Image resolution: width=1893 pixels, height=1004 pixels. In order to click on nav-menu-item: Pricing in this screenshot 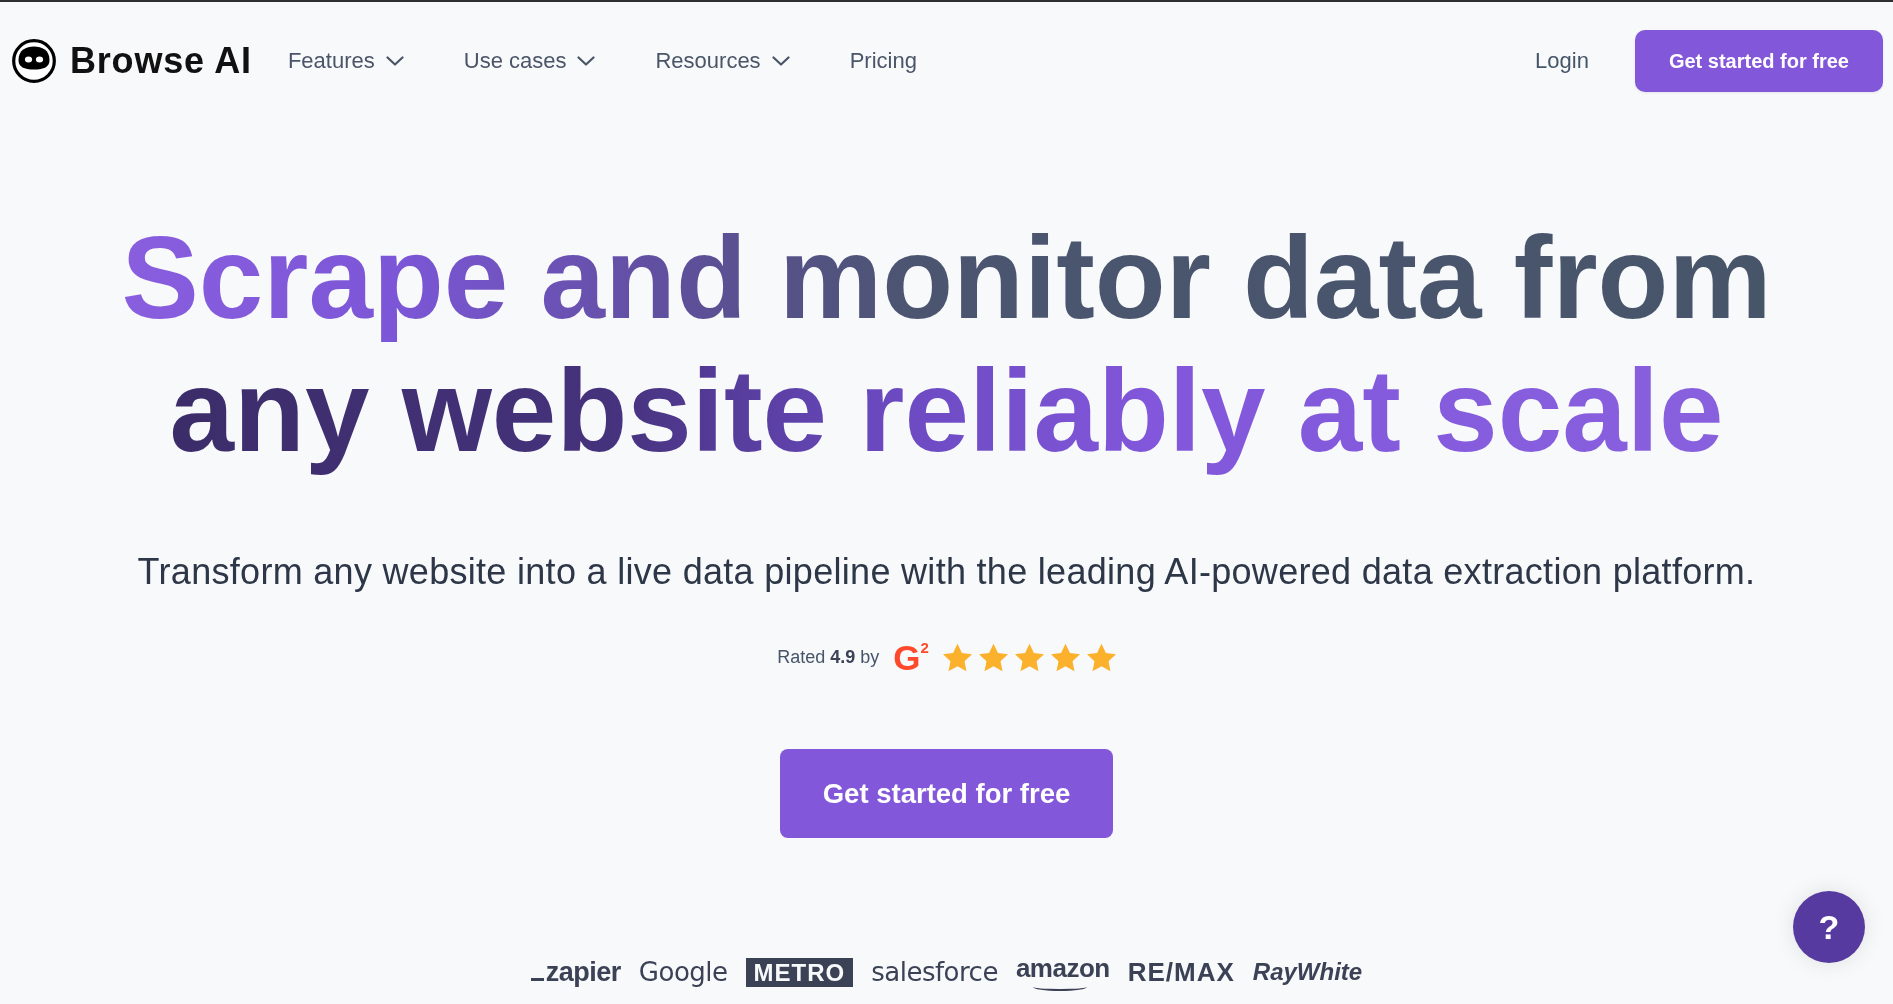, I will do `click(883, 61)`.